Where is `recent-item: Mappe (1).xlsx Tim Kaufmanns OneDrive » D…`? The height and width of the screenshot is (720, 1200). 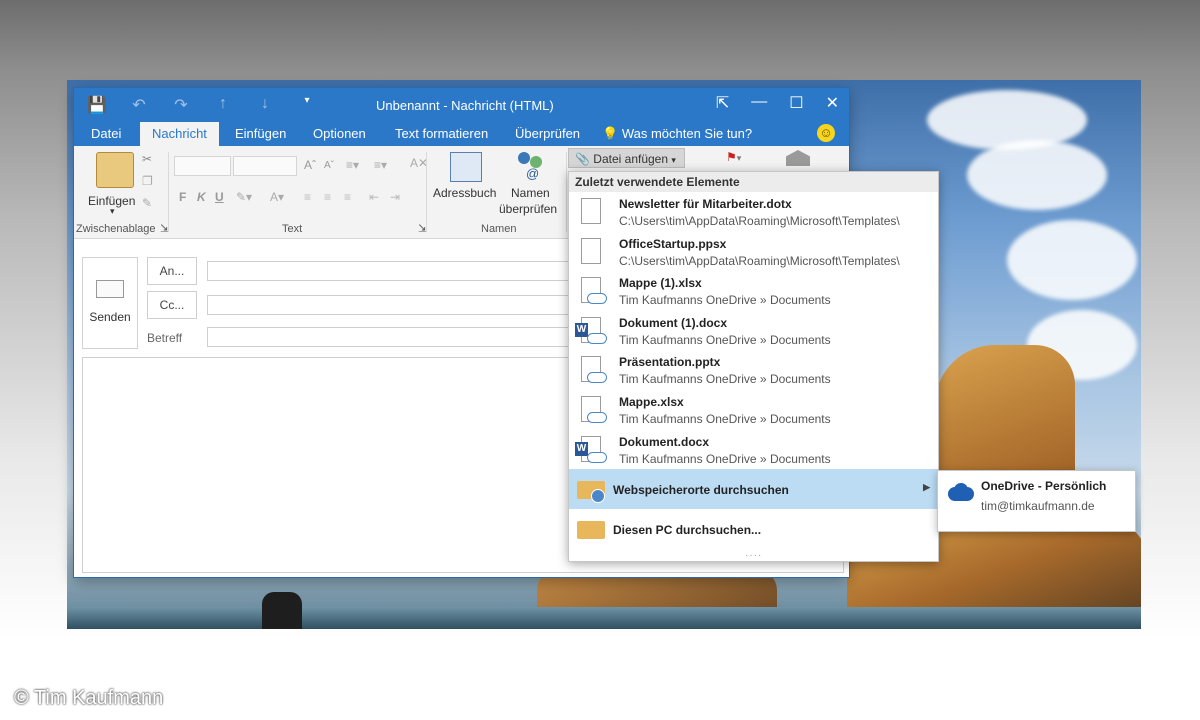 recent-item: Mappe (1).xlsx Tim Kaufmanns OneDrive » D… is located at coordinates (753, 291).